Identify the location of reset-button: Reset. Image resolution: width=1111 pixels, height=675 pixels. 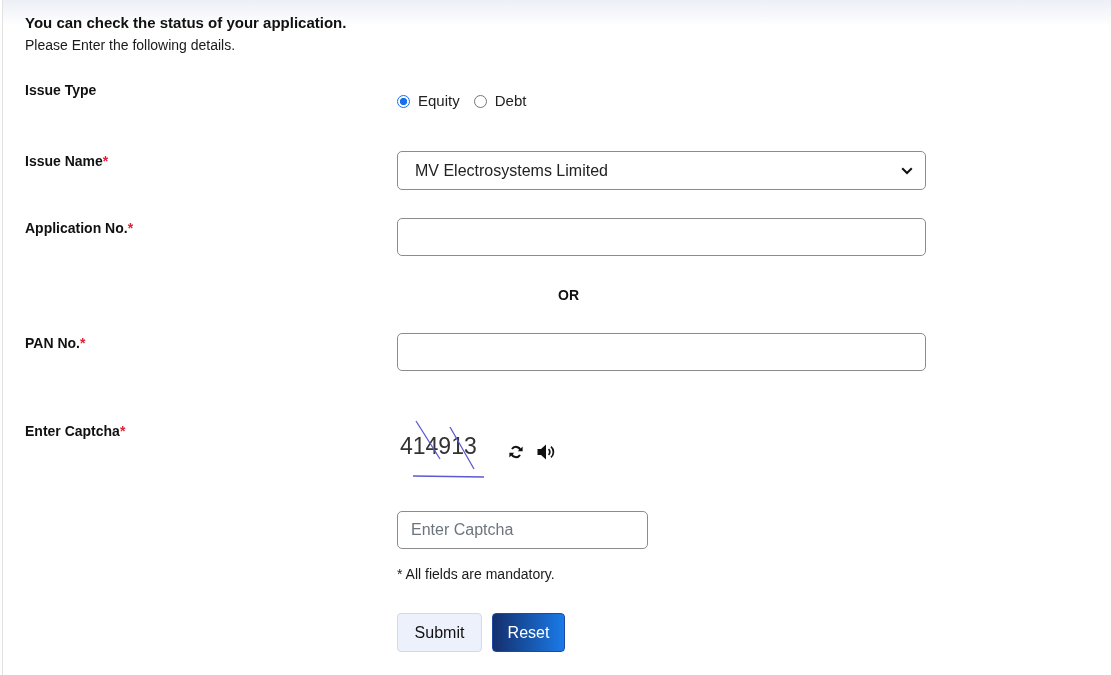
(528, 632).